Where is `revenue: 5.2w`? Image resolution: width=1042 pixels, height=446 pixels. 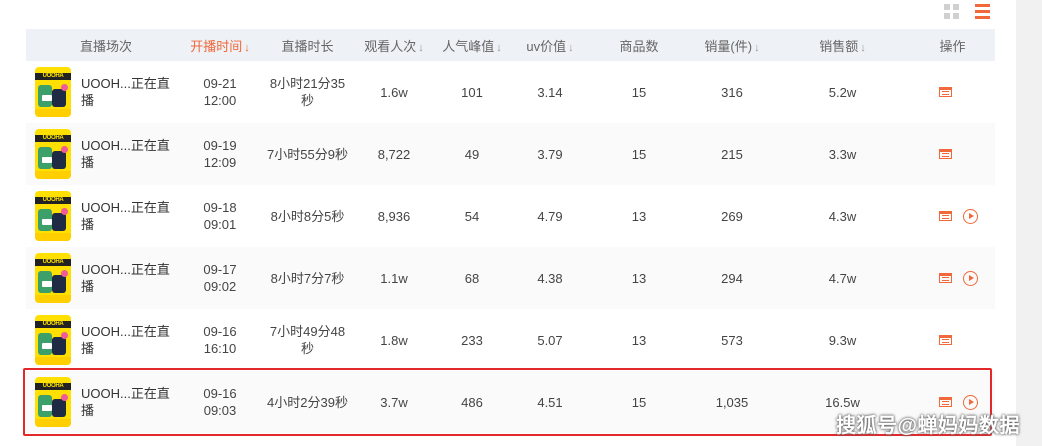 revenue: 5.2w is located at coordinates (842, 92).